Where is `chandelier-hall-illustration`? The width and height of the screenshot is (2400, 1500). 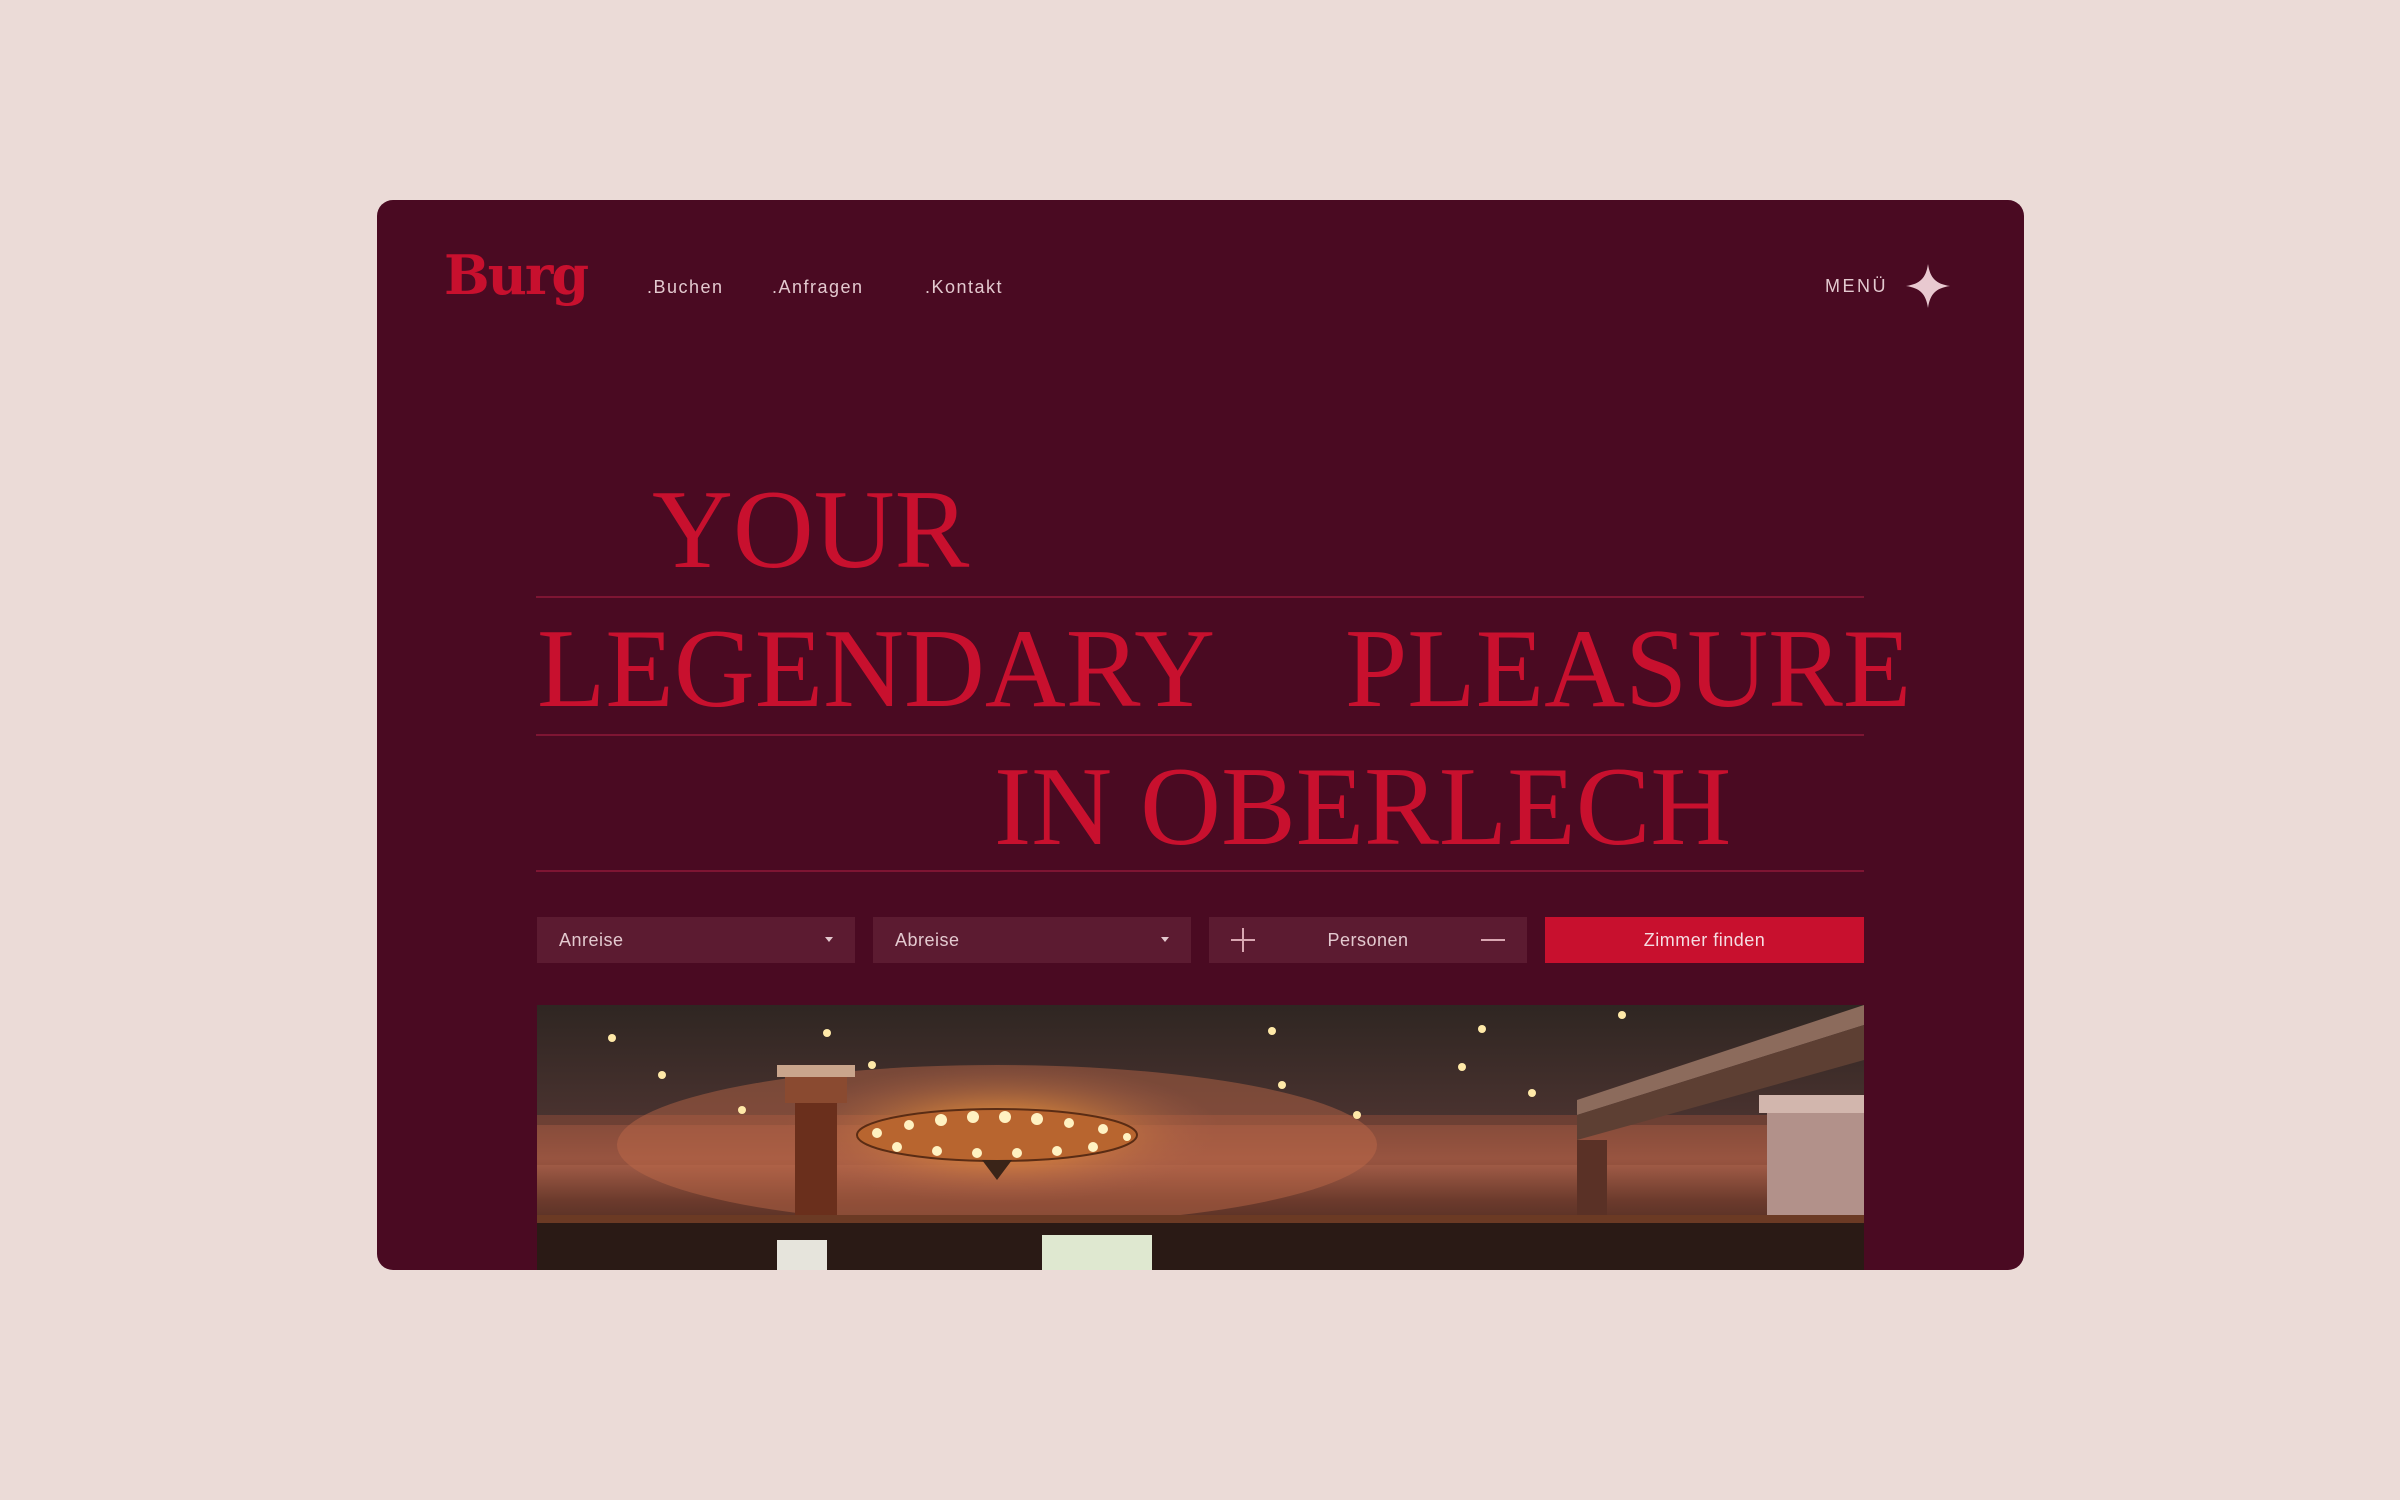 chandelier-hall-illustration is located at coordinates (1200, 1137).